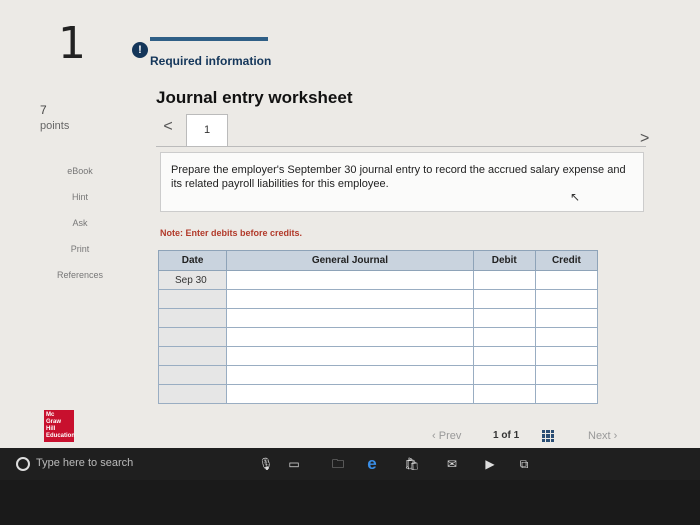 This screenshot has height=525, width=700. What do you see at coordinates (294, 464) in the screenshot?
I see `task-view-icon: ▭` at bounding box center [294, 464].